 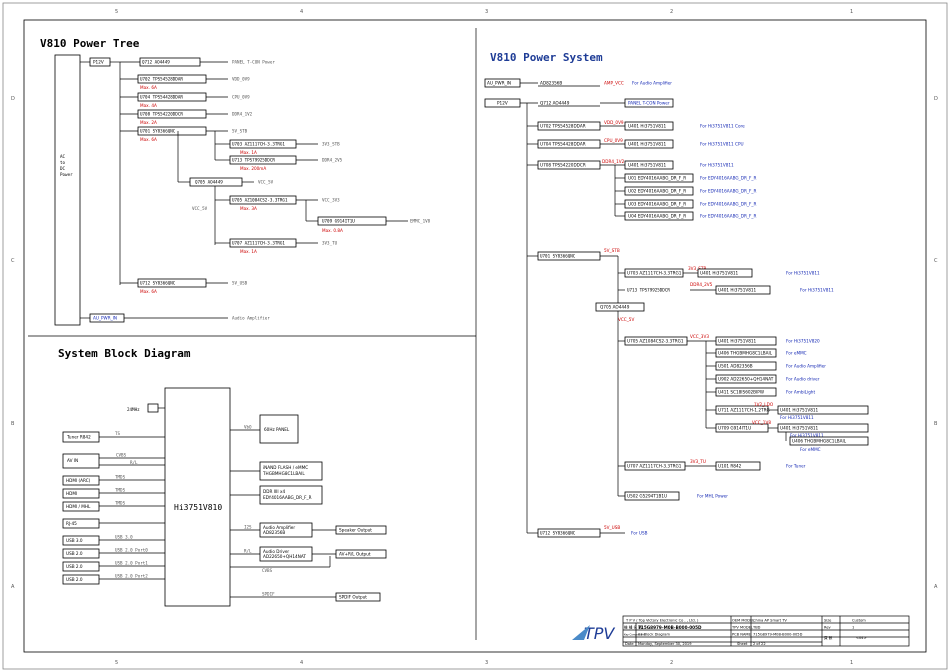 What do you see at coordinates (420, 221) in the screenshot?
I see `emmc-rail: EMMC_1V8` at bounding box center [420, 221].